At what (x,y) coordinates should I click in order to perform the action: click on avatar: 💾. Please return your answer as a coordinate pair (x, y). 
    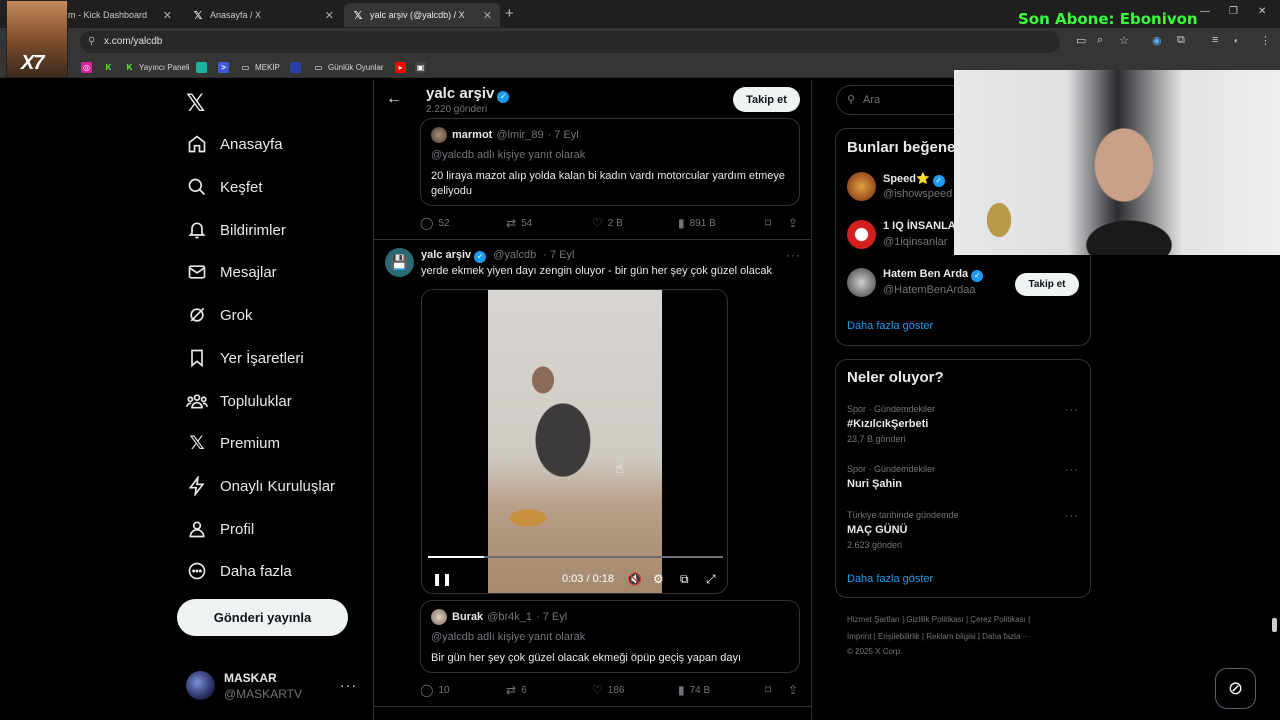
    Looking at the image, I should click on (399, 262).